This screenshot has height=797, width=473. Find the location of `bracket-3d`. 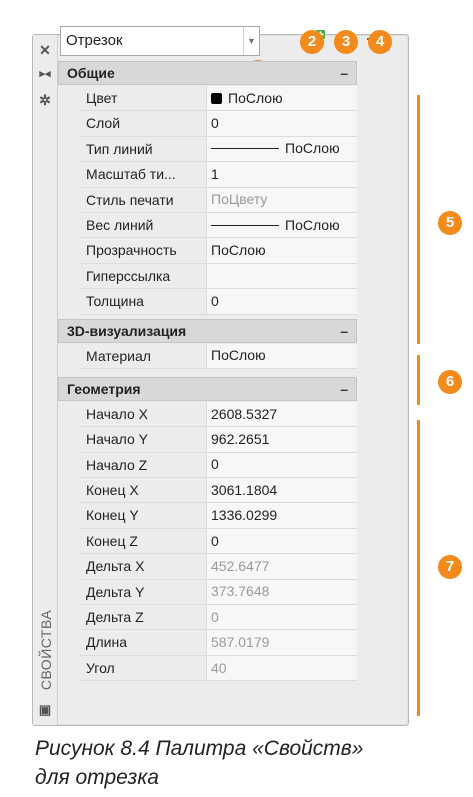

bracket-3d is located at coordinates (418, 380).